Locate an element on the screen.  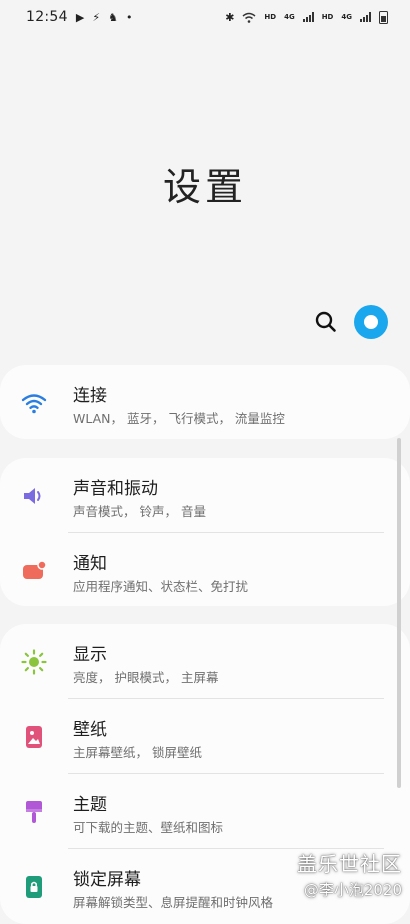
watermark-community: 盖乐世社区 is located at coordinates (349, 864).